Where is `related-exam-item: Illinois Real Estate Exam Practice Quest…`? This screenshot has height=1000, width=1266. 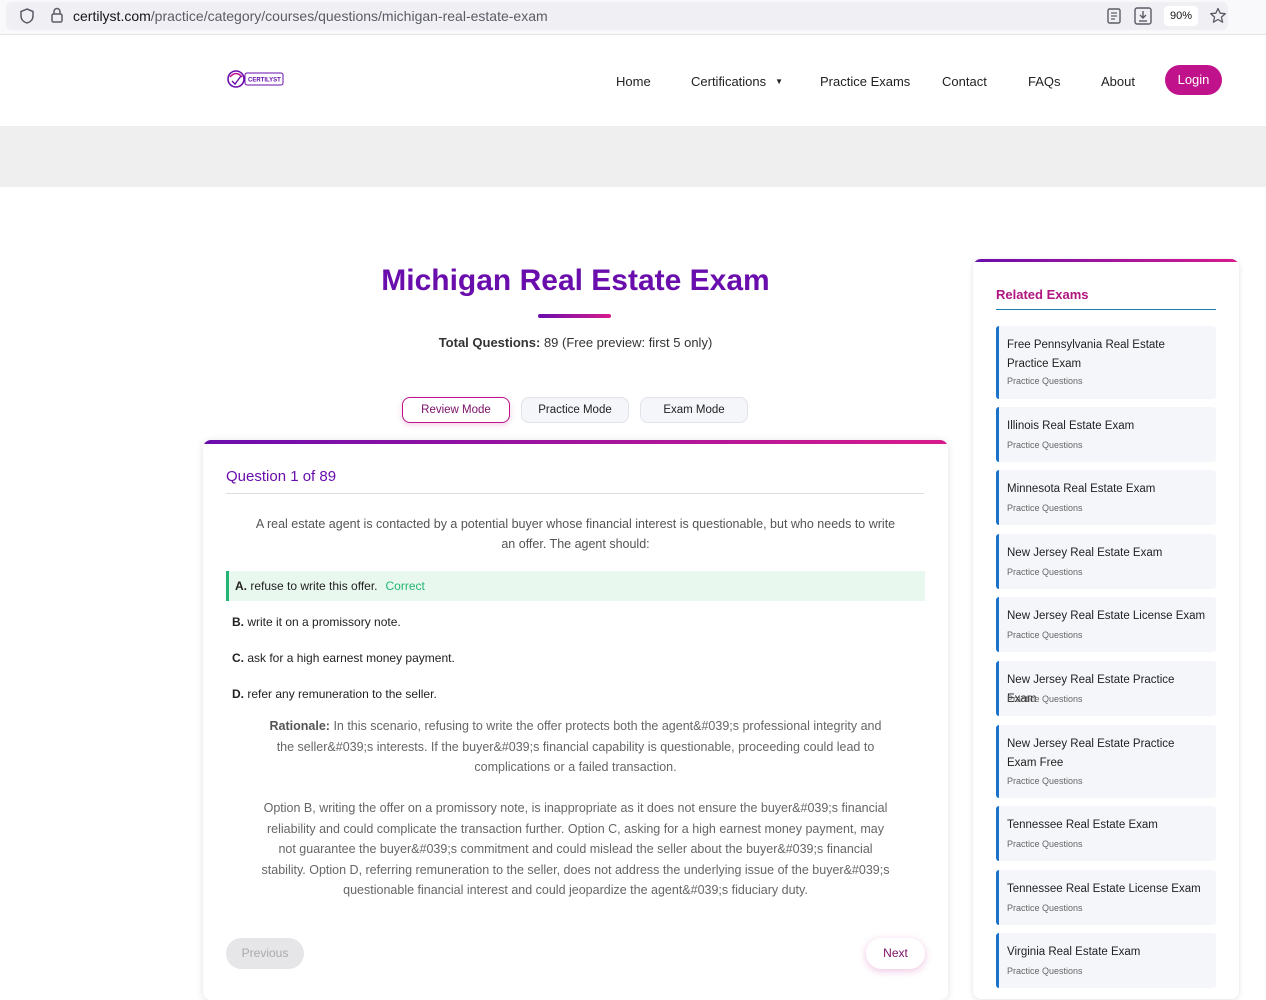 related-exam-item: Illinois Real Estate Exam Practice Quest… is located at coordinates (1106, 434).